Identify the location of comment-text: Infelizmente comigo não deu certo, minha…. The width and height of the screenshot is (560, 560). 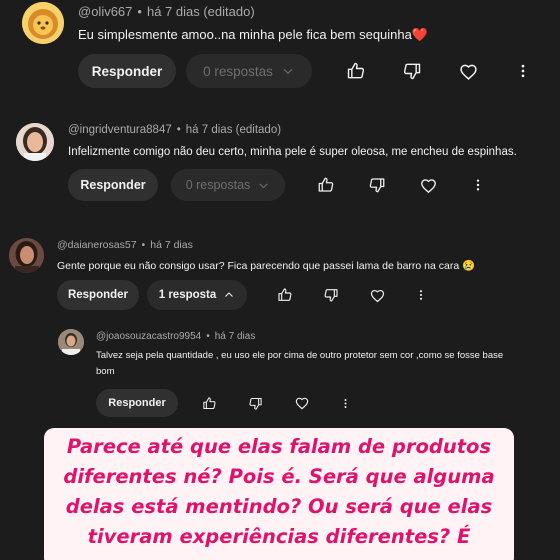
(292, 152).